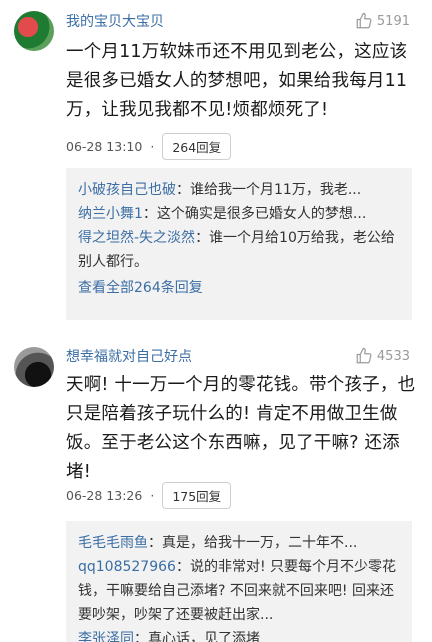 The width and height of the screenshot is (432, 642). I want to click on reply-text: ：真心话，见了添堵, so click(197, 636).